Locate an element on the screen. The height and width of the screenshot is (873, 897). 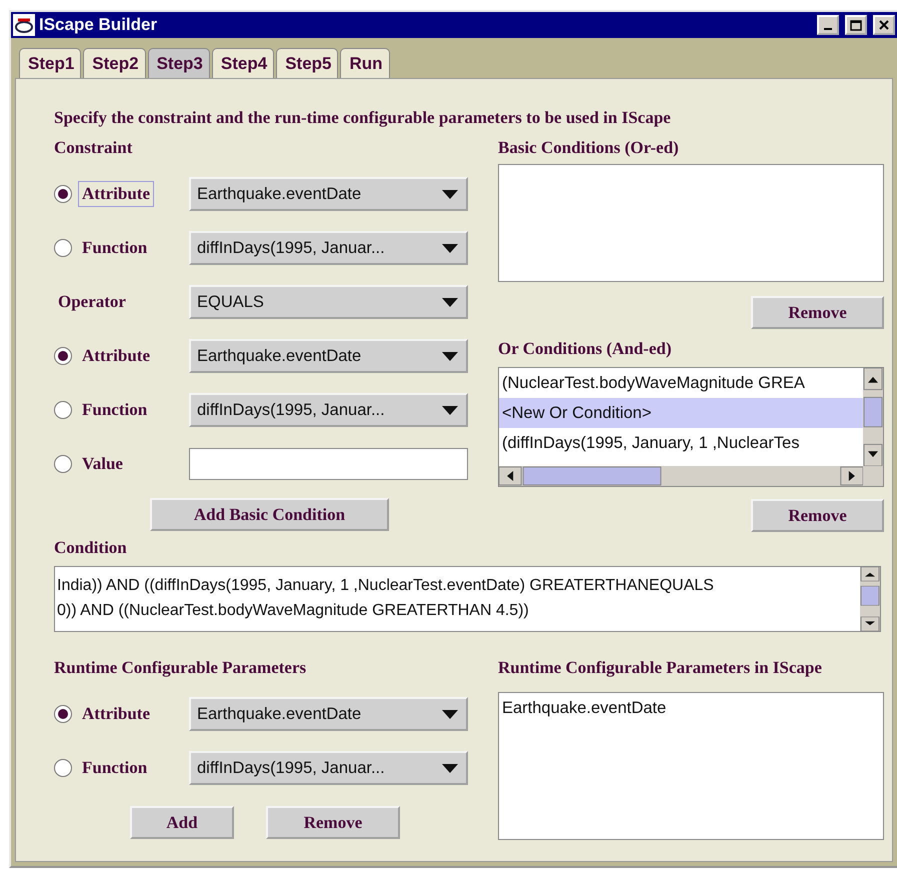
tab: Step4 is located at coordinates (243, 63).